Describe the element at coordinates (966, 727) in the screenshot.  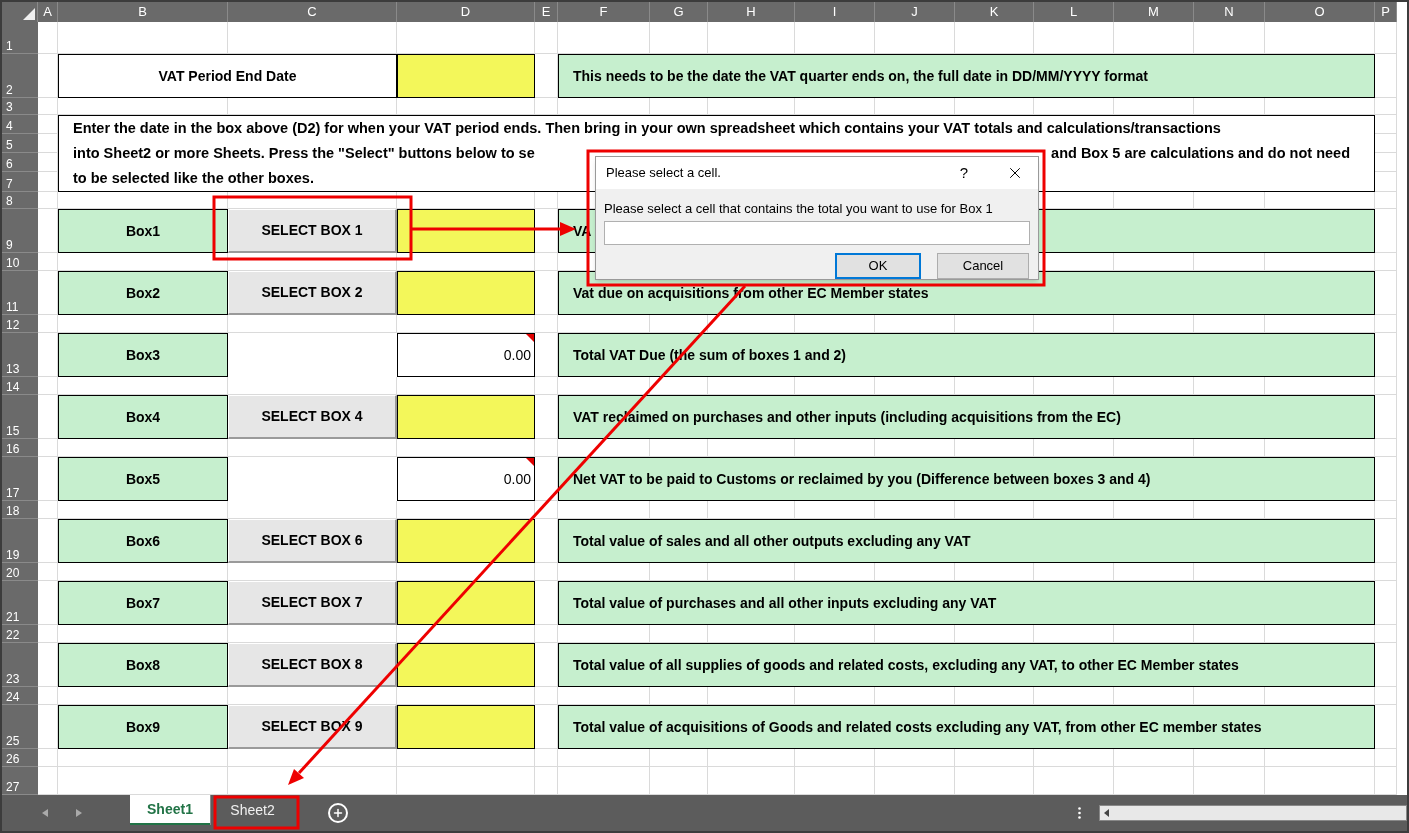
I see `box-description-cell: Total value of acquisitions of Goods and related costs excluding any VAT, from other EC member states` at that location.